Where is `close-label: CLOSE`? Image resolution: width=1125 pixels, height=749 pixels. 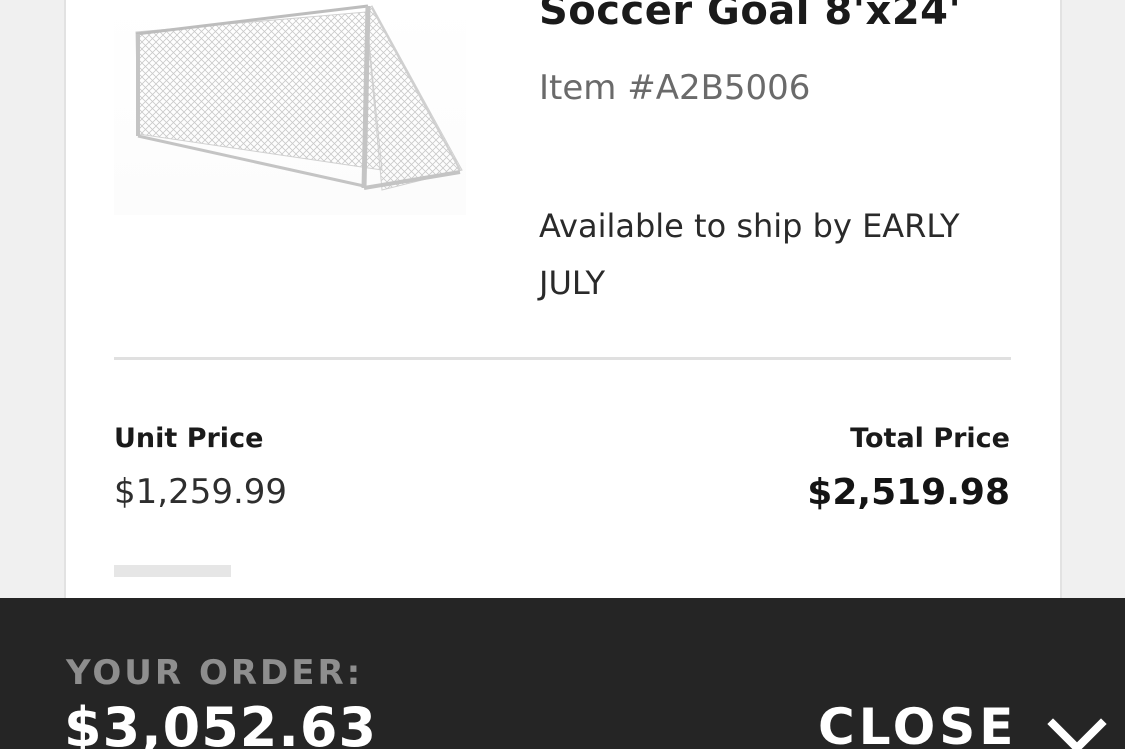 close-label: CLOSE is located at coordinates (918, 723).